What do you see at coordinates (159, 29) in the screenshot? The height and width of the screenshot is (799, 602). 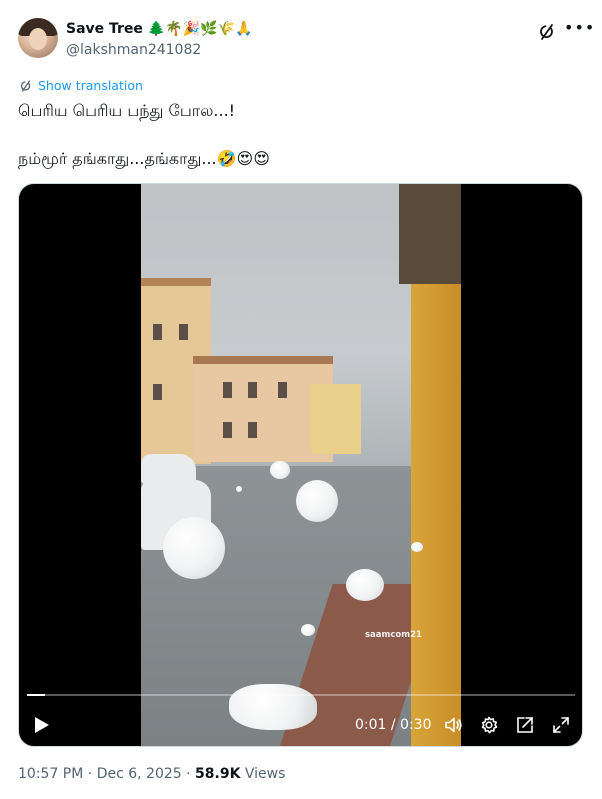 I see `author-name: Save Tree 🌲🌴🎉🌿🌾🙏` at bounding box center [159, 29].